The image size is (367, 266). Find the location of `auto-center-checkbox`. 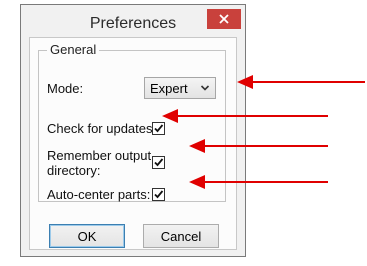

auto-center-checkbox is located at coordinates (158, 194).